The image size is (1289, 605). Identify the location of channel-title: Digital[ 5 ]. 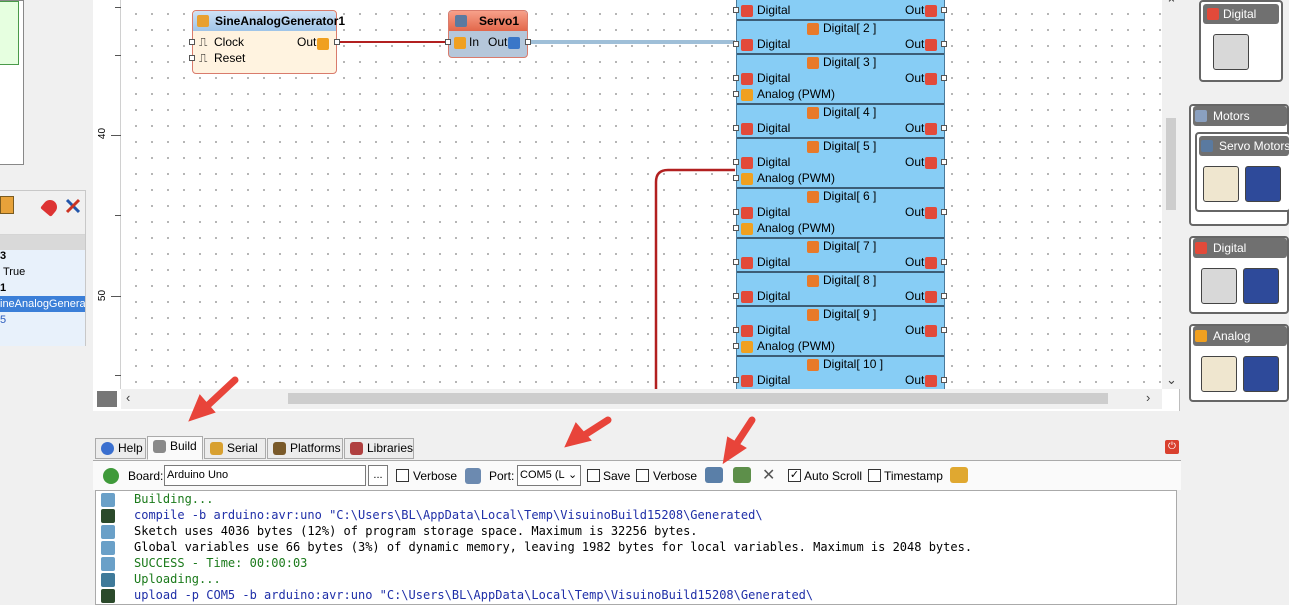
(849, 146).